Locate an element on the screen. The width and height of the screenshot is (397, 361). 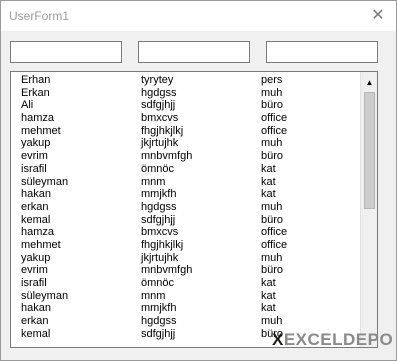
list-item: Erkan hgdgss muh is located at coordinates (185, 93).